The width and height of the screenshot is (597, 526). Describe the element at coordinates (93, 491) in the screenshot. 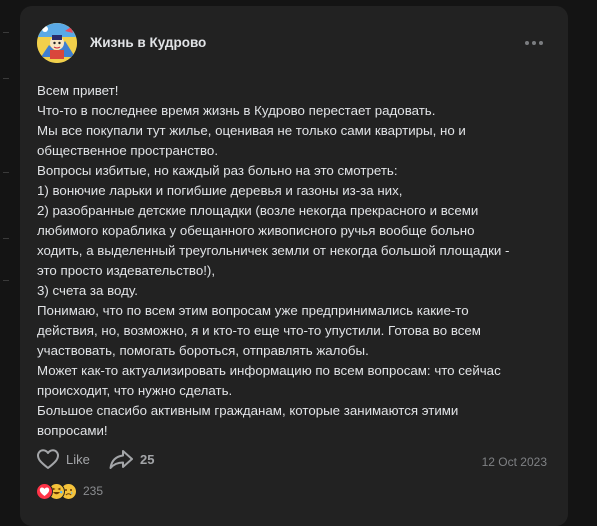

I see `reactions-count: 235` at that location.